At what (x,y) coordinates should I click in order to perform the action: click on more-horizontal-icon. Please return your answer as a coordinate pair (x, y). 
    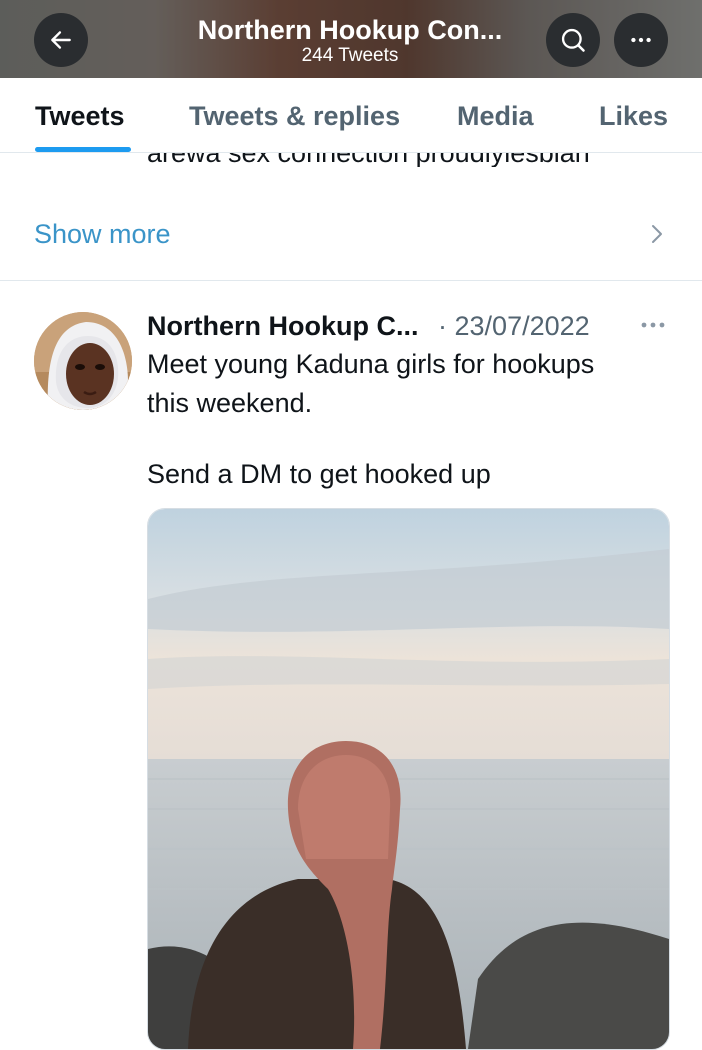
    Looking at the image, I should click on (641, 40).